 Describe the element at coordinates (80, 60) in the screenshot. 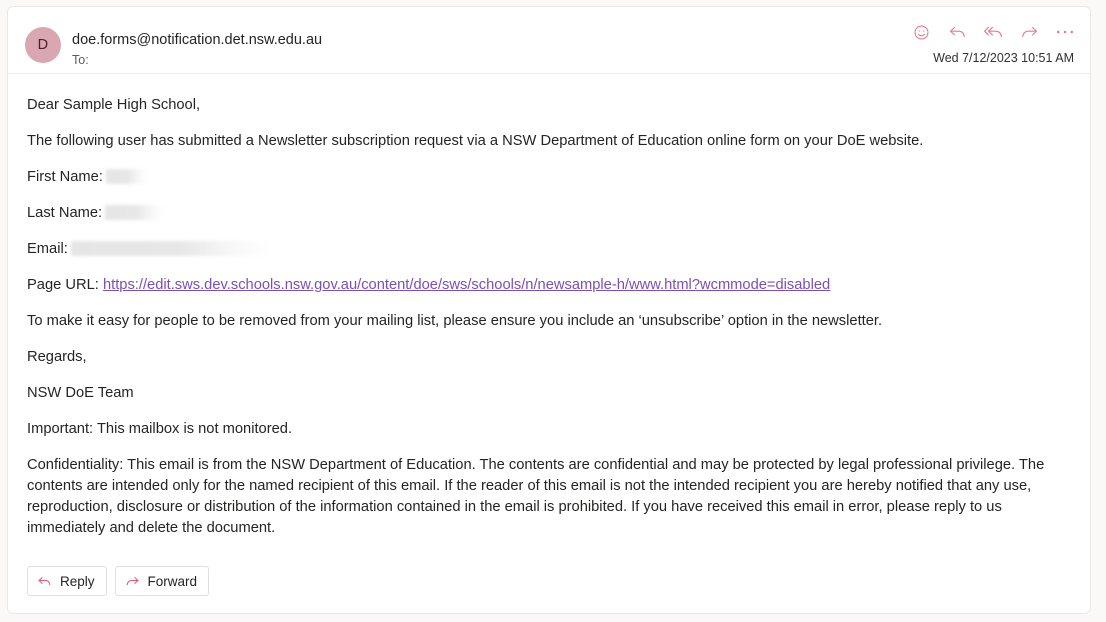

I see `recipient-label: To:` at that location.